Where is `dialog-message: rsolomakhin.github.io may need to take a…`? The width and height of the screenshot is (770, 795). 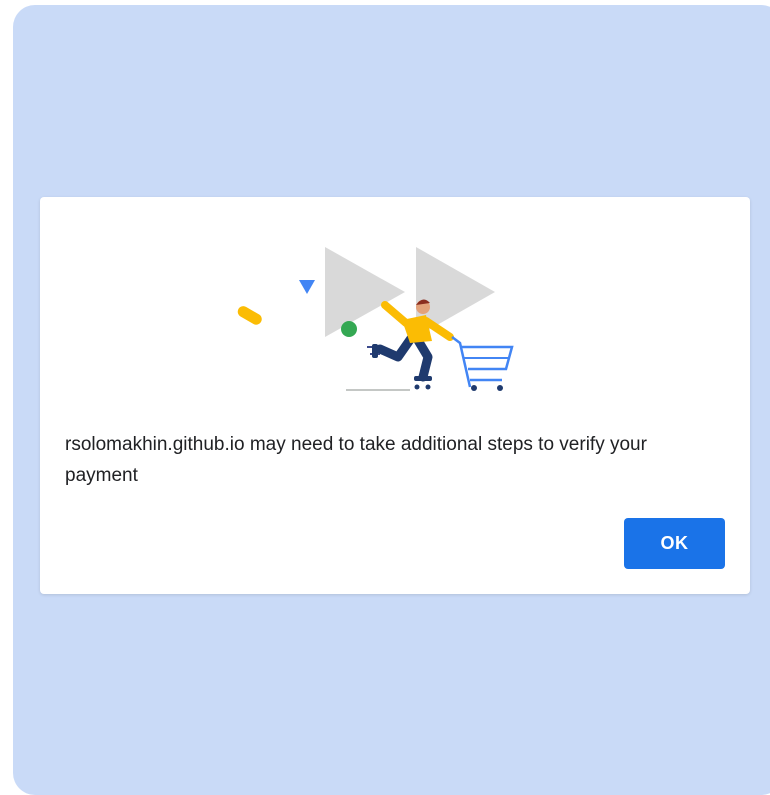
dialog-message: rsolomakhin.github.io may need to take a… is located at coordinates (356, 460).